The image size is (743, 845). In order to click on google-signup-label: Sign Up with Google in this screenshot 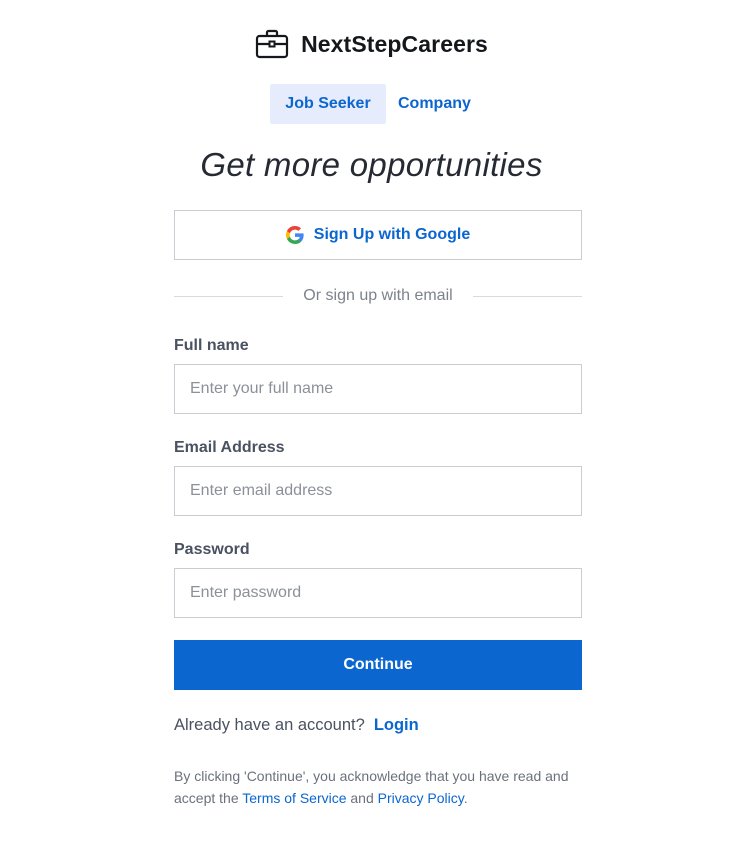, I will do `click(392, 234)`.